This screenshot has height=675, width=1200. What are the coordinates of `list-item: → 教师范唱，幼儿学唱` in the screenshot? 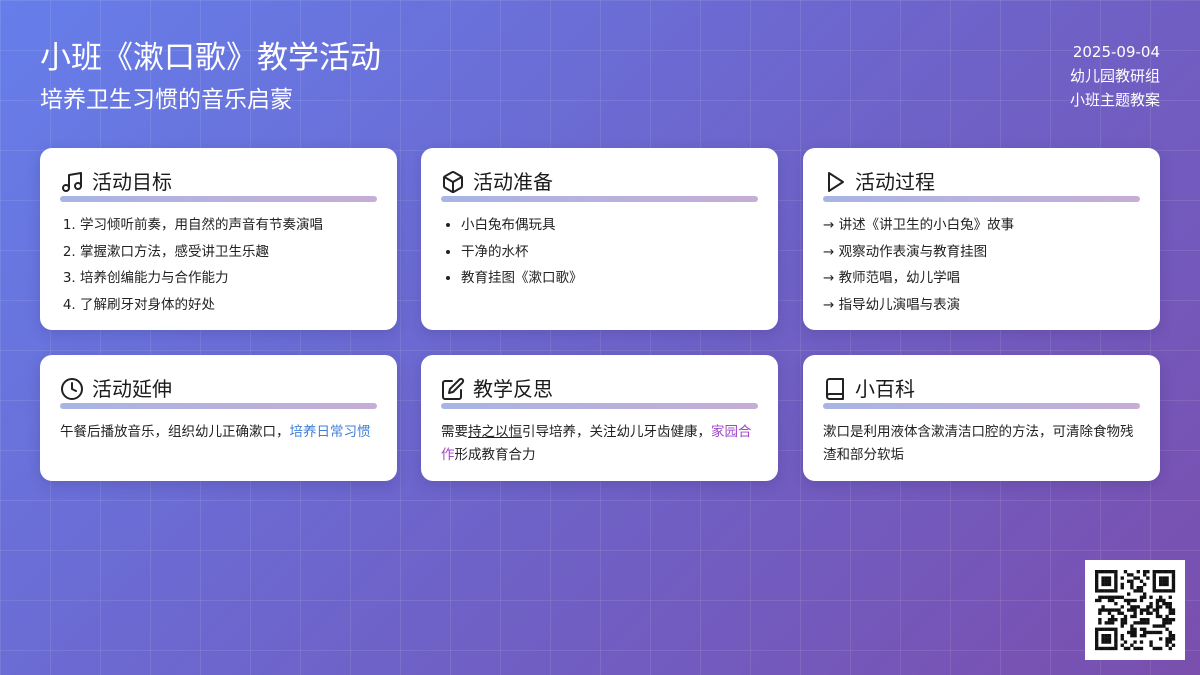 It's located at (892, 278).